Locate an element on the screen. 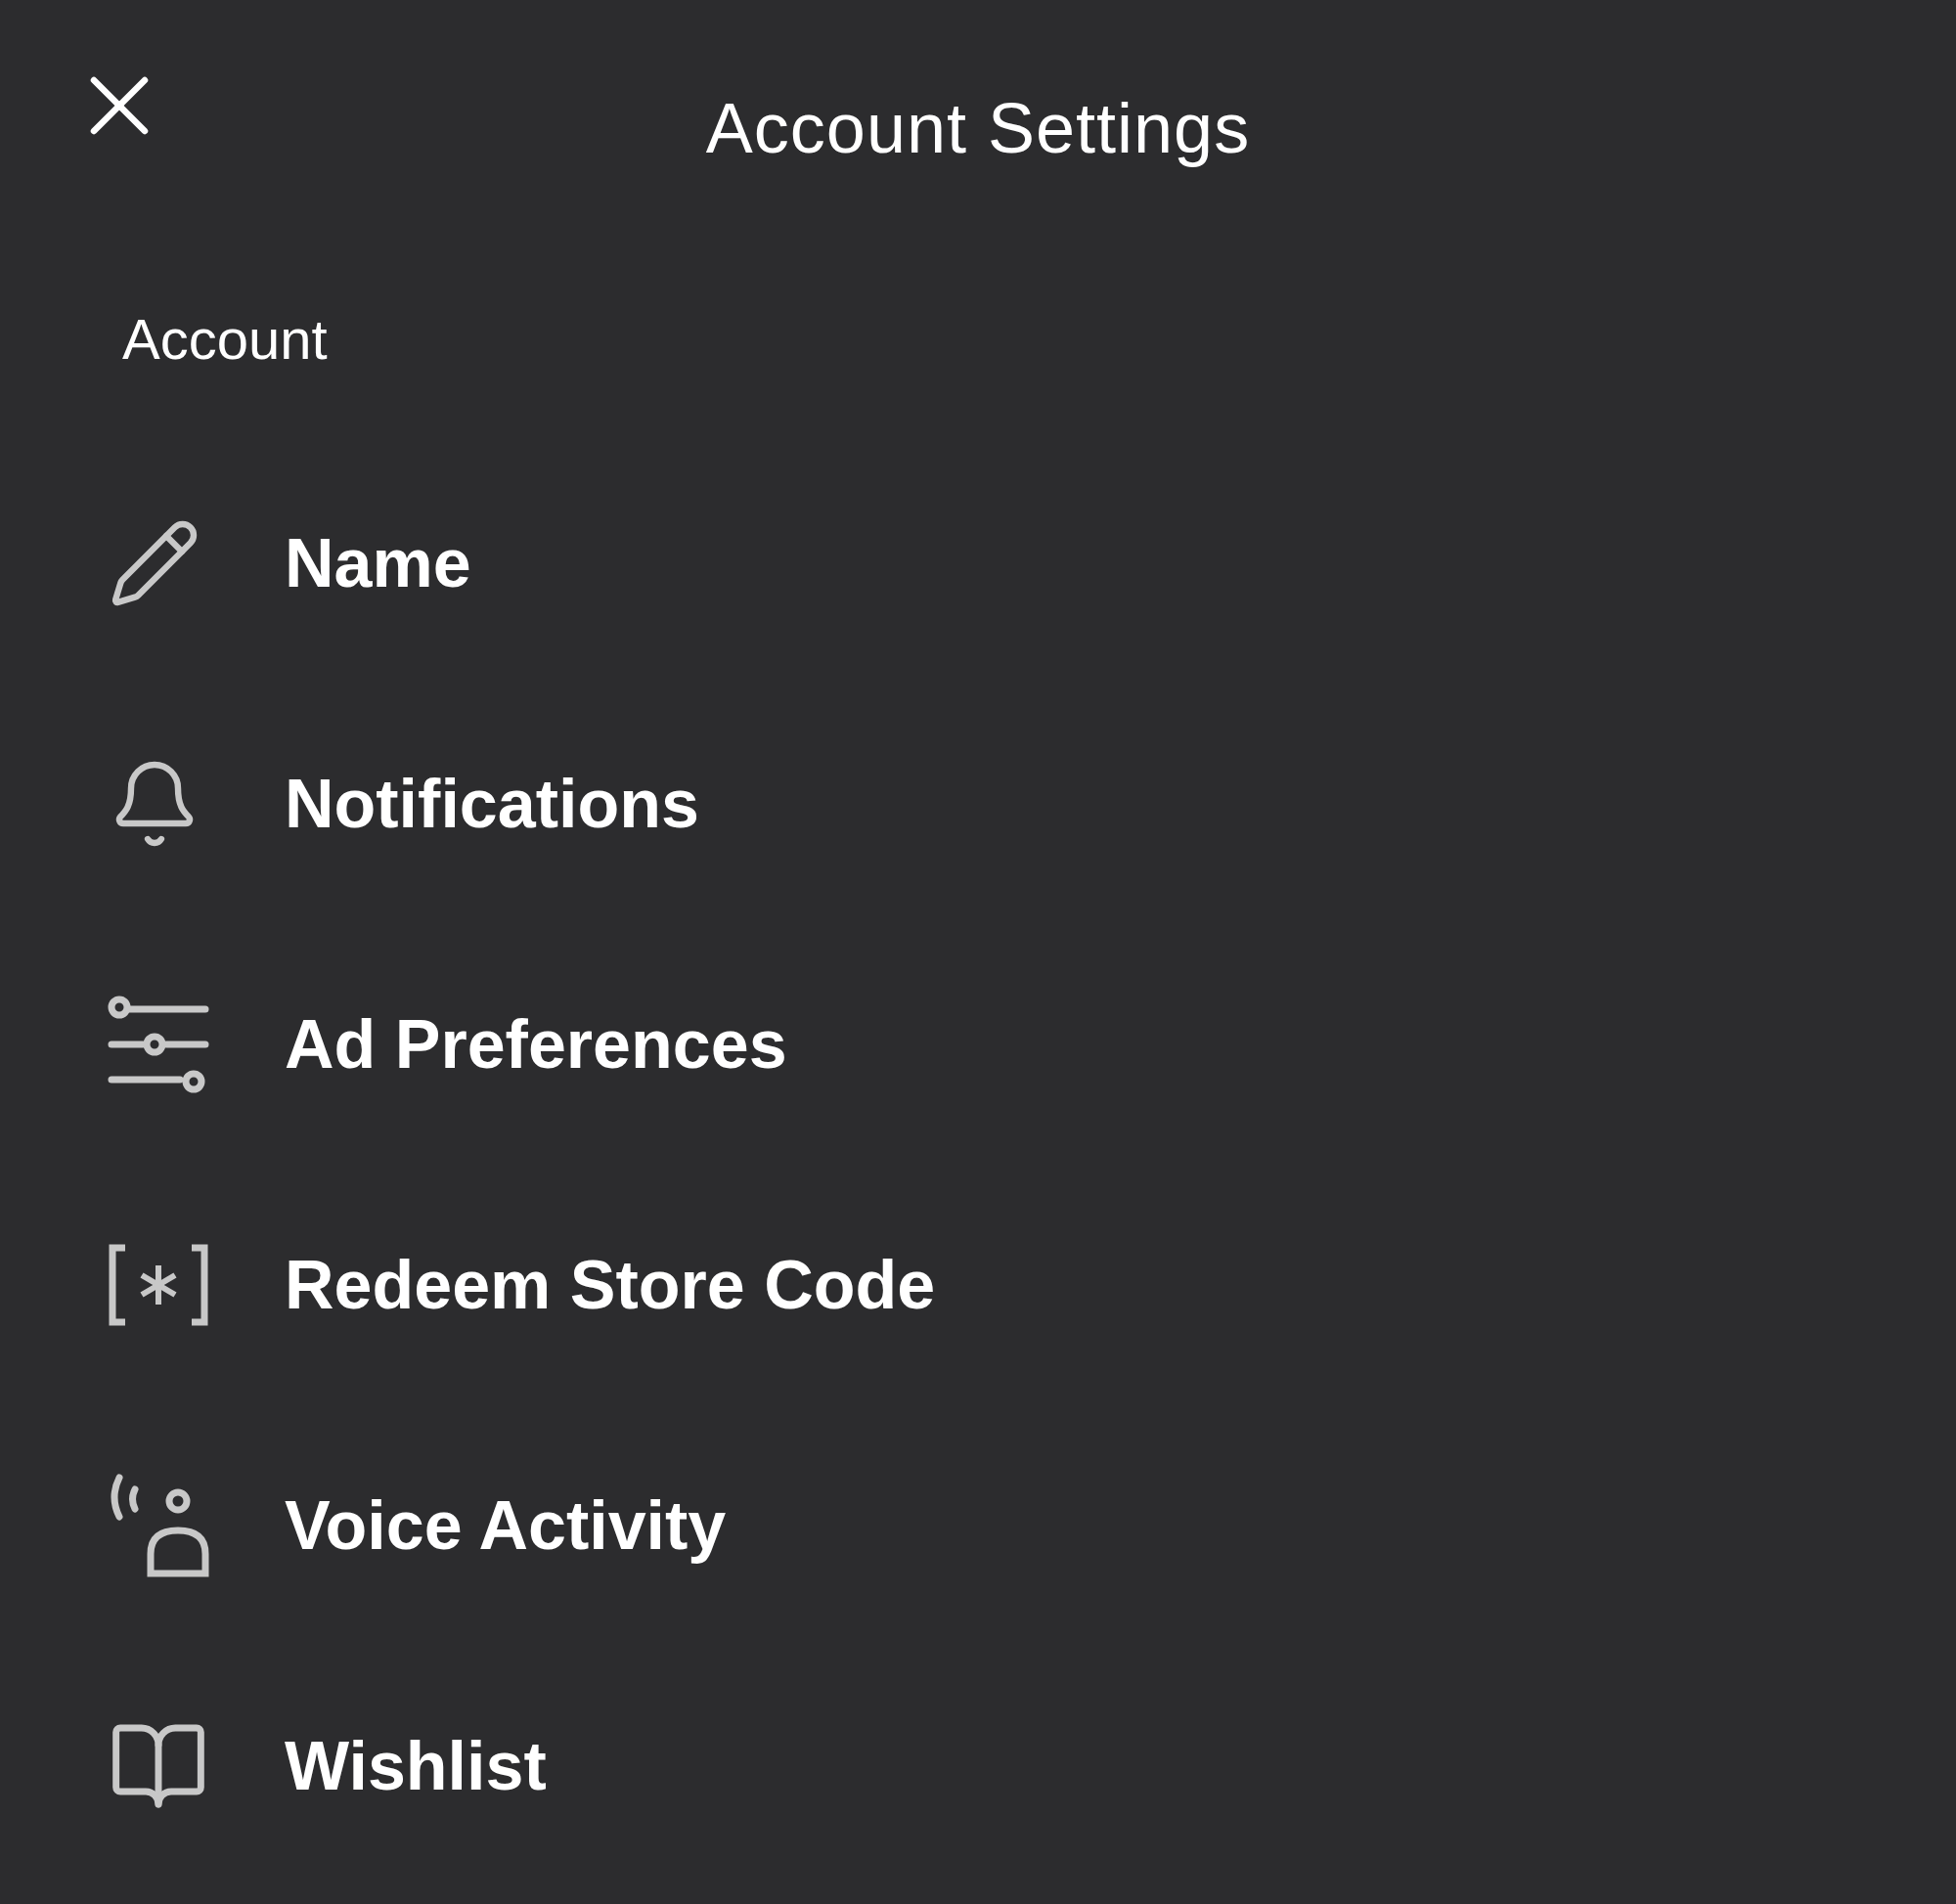 The image size is (1956, 1904). bracketed-asterisk-icon is located at coordinates (158, 1285).